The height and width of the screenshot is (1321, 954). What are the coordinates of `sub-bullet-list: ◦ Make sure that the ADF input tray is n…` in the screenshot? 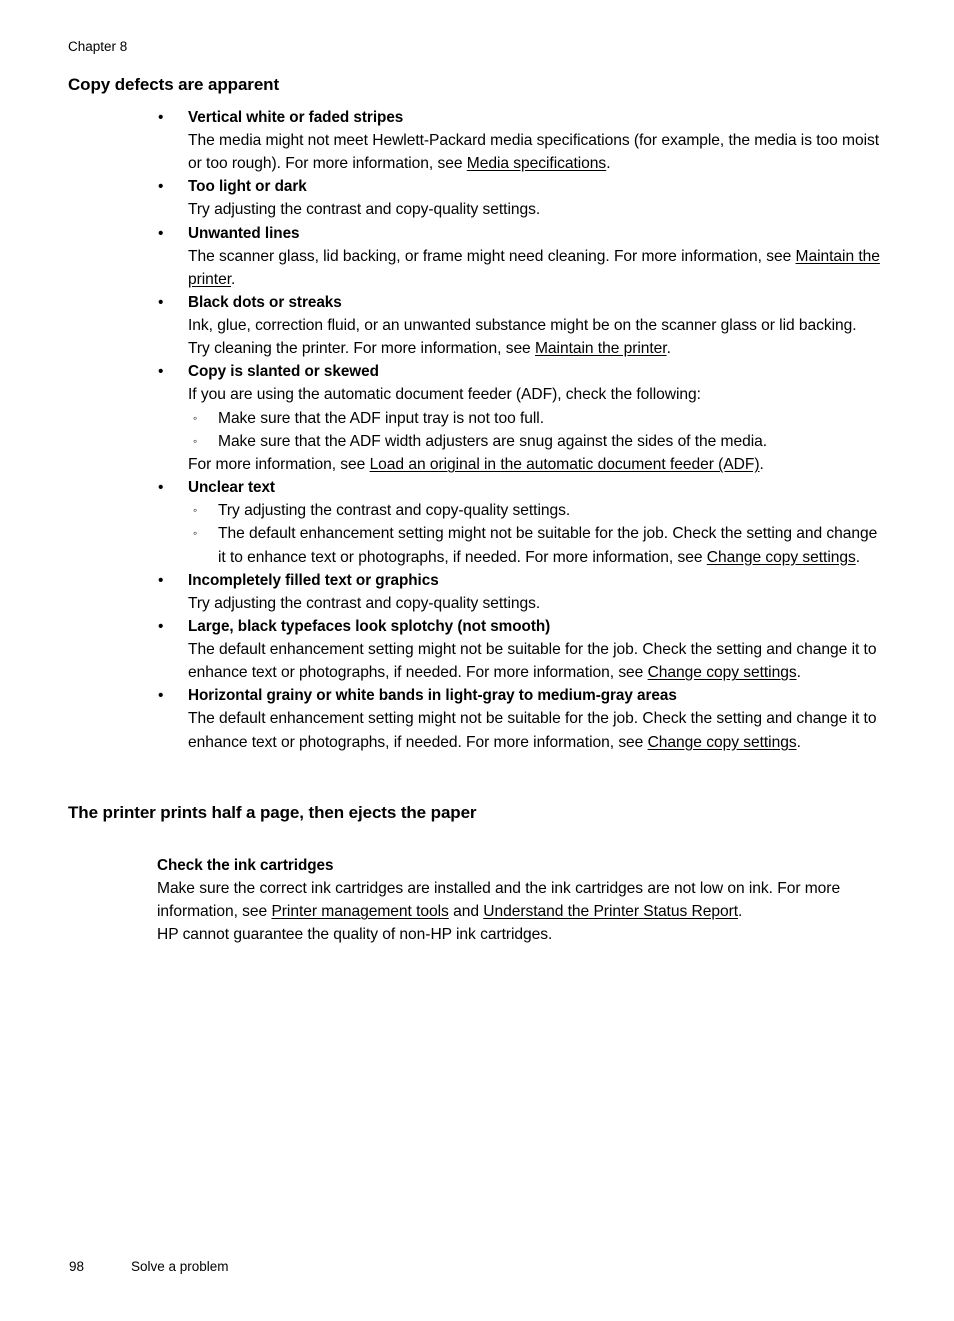 It's located at (534, 430).